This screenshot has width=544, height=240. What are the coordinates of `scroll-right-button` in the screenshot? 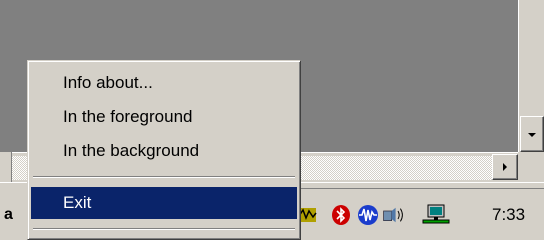 It's located at (505, 167).